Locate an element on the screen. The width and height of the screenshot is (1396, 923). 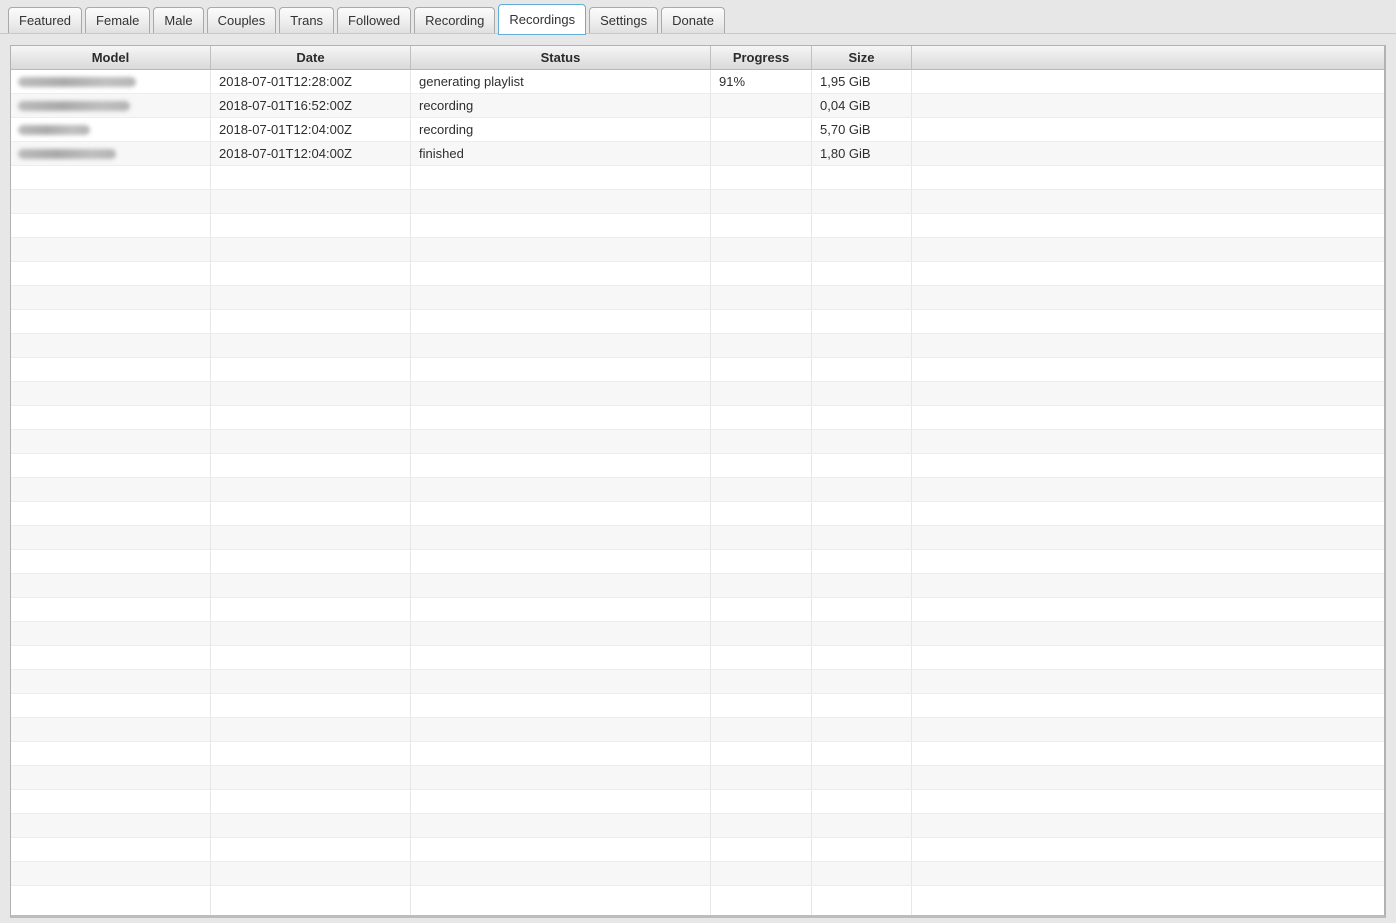
tab-donate: Donate is located at coordinates (693, 20).